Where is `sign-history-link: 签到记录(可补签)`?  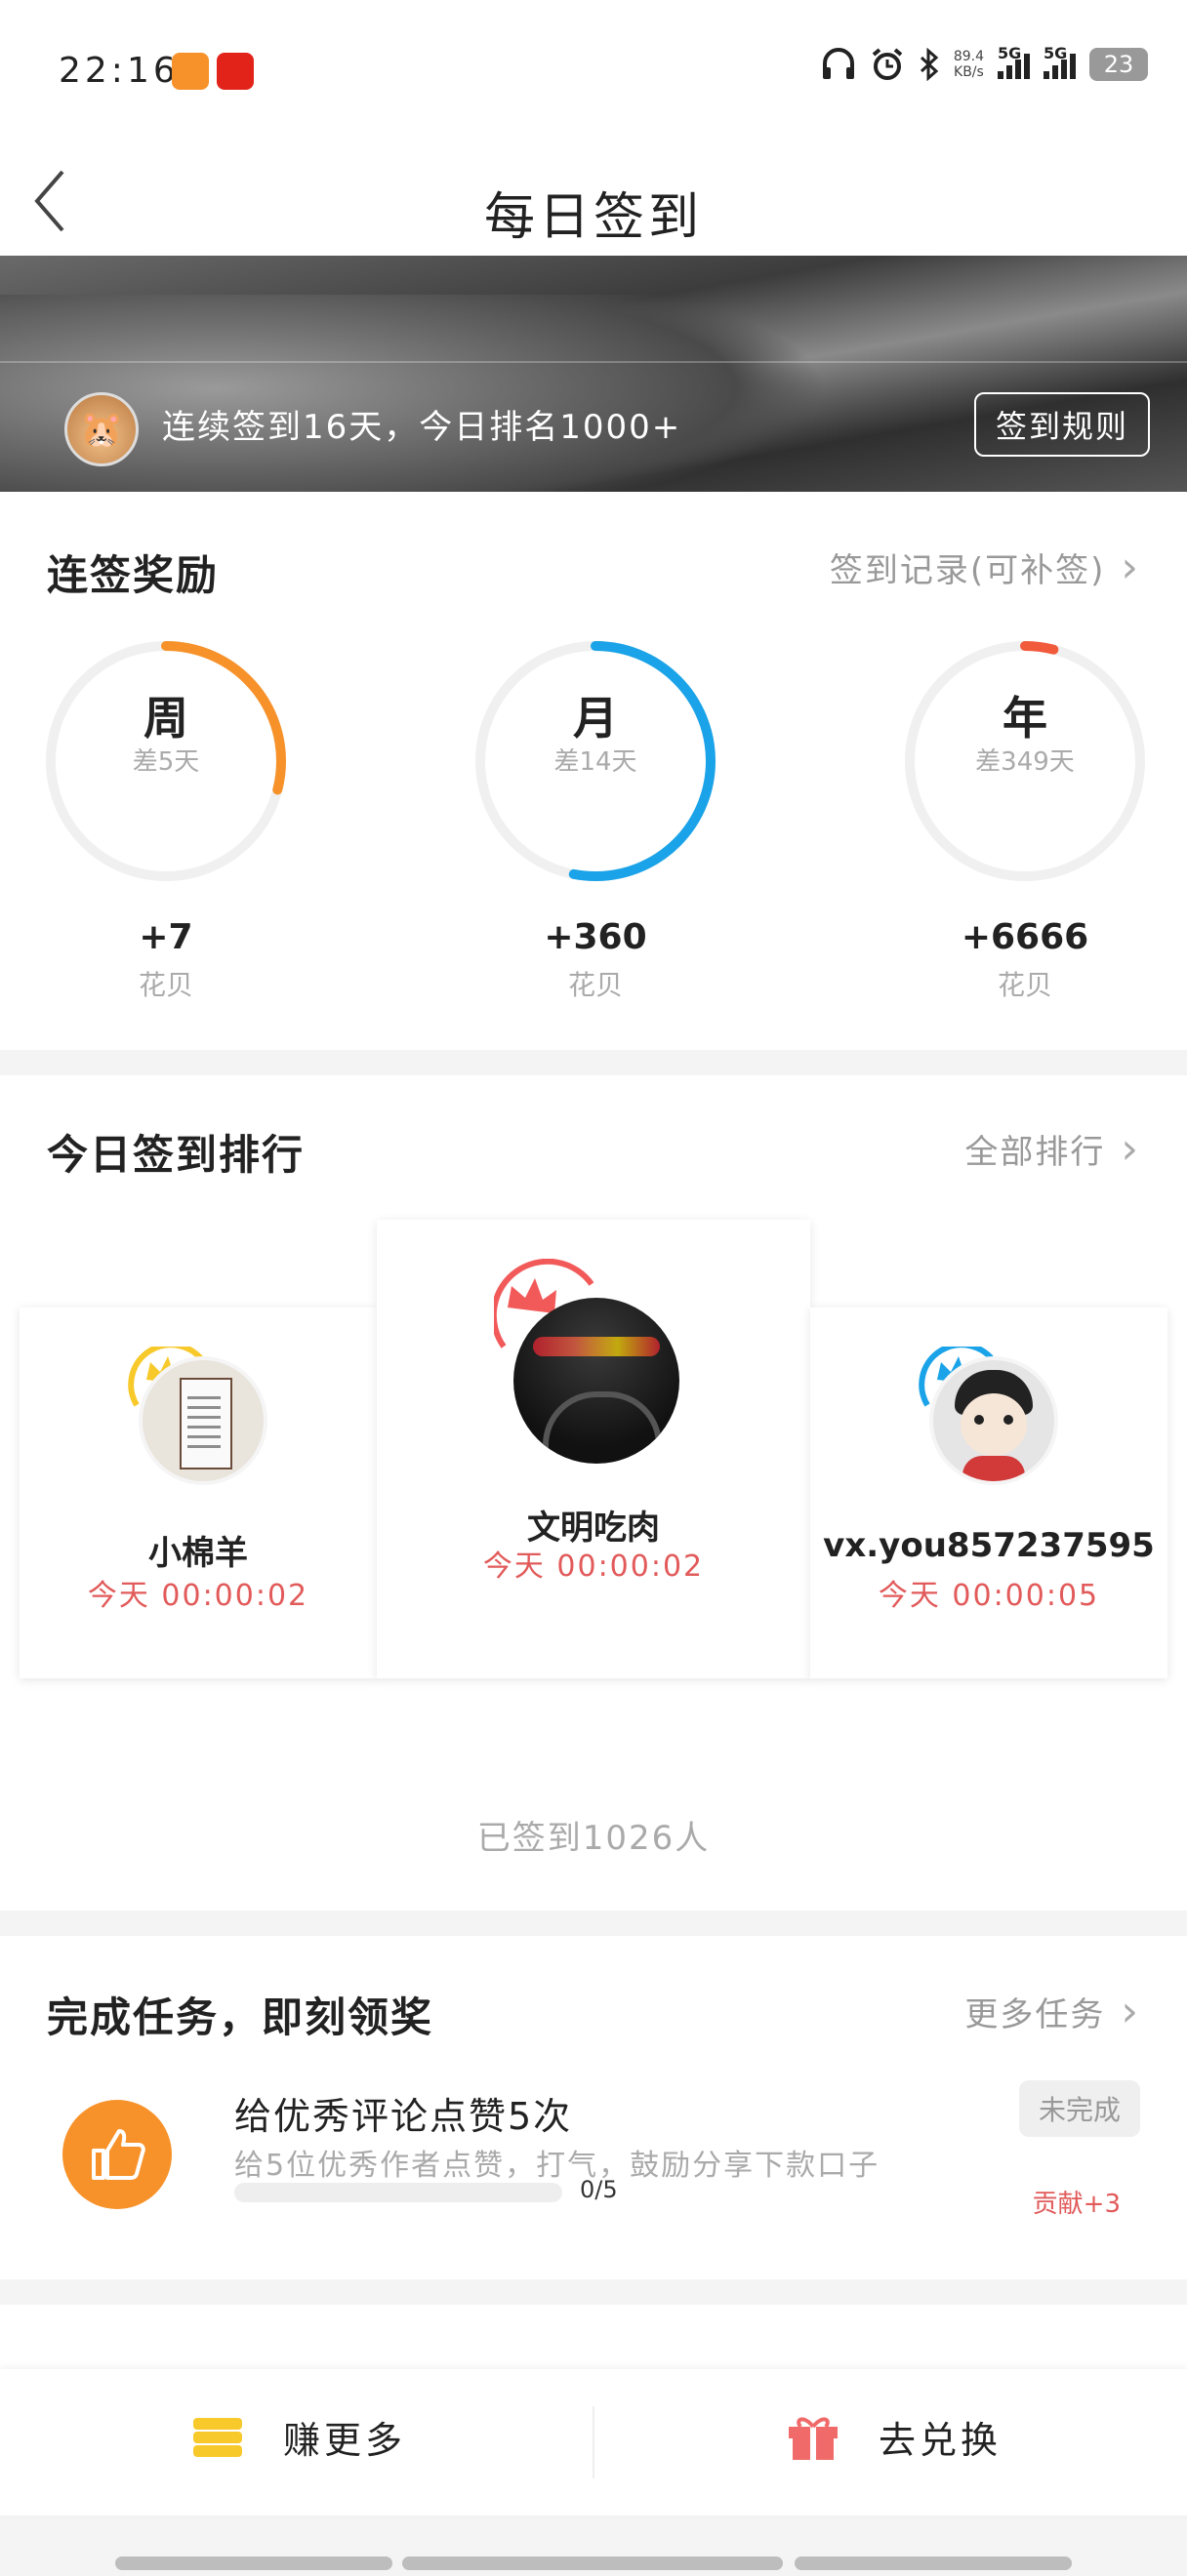
sign-history-link: 签到记录(可补签) is located at coordinates (985, 567).